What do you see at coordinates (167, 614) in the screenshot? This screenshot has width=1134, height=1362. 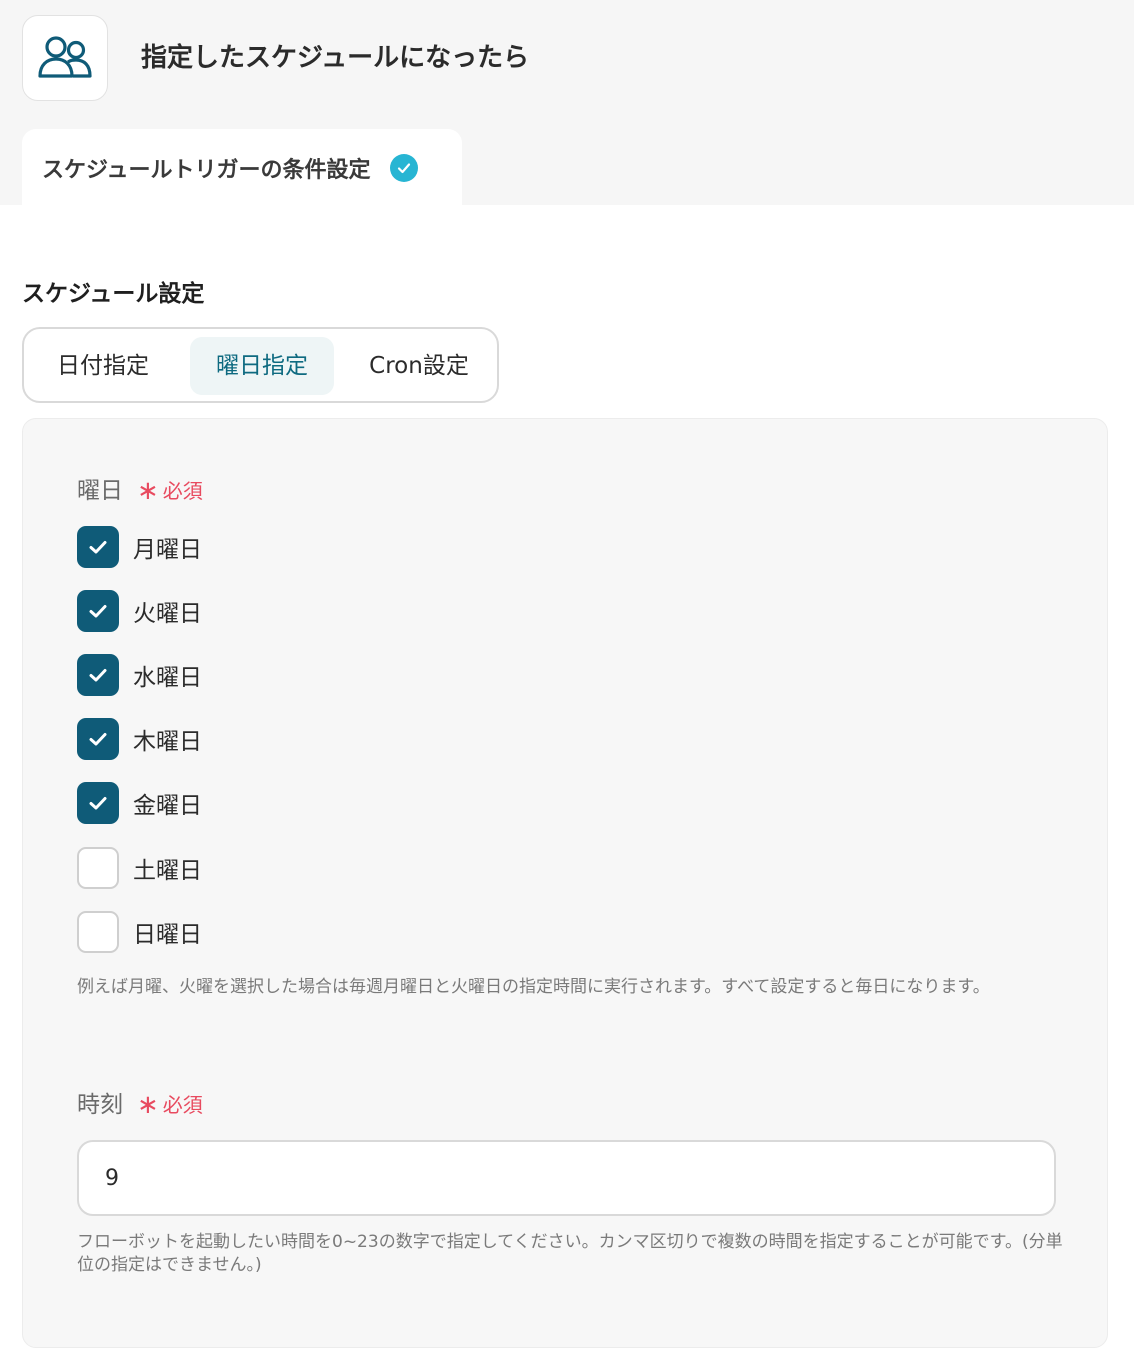 I see `checkbox-label: 火曜日` at bounding box center [167, 614].